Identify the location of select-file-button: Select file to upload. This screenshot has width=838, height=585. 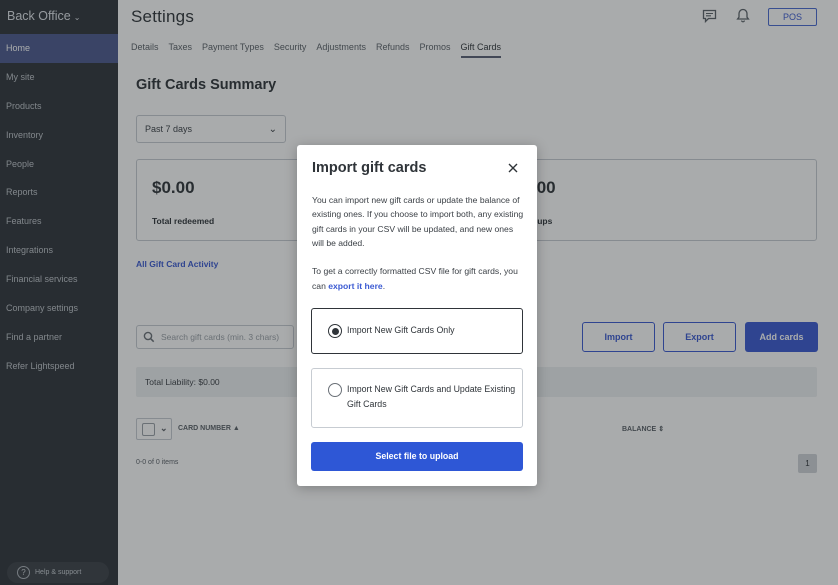
(417, 456).